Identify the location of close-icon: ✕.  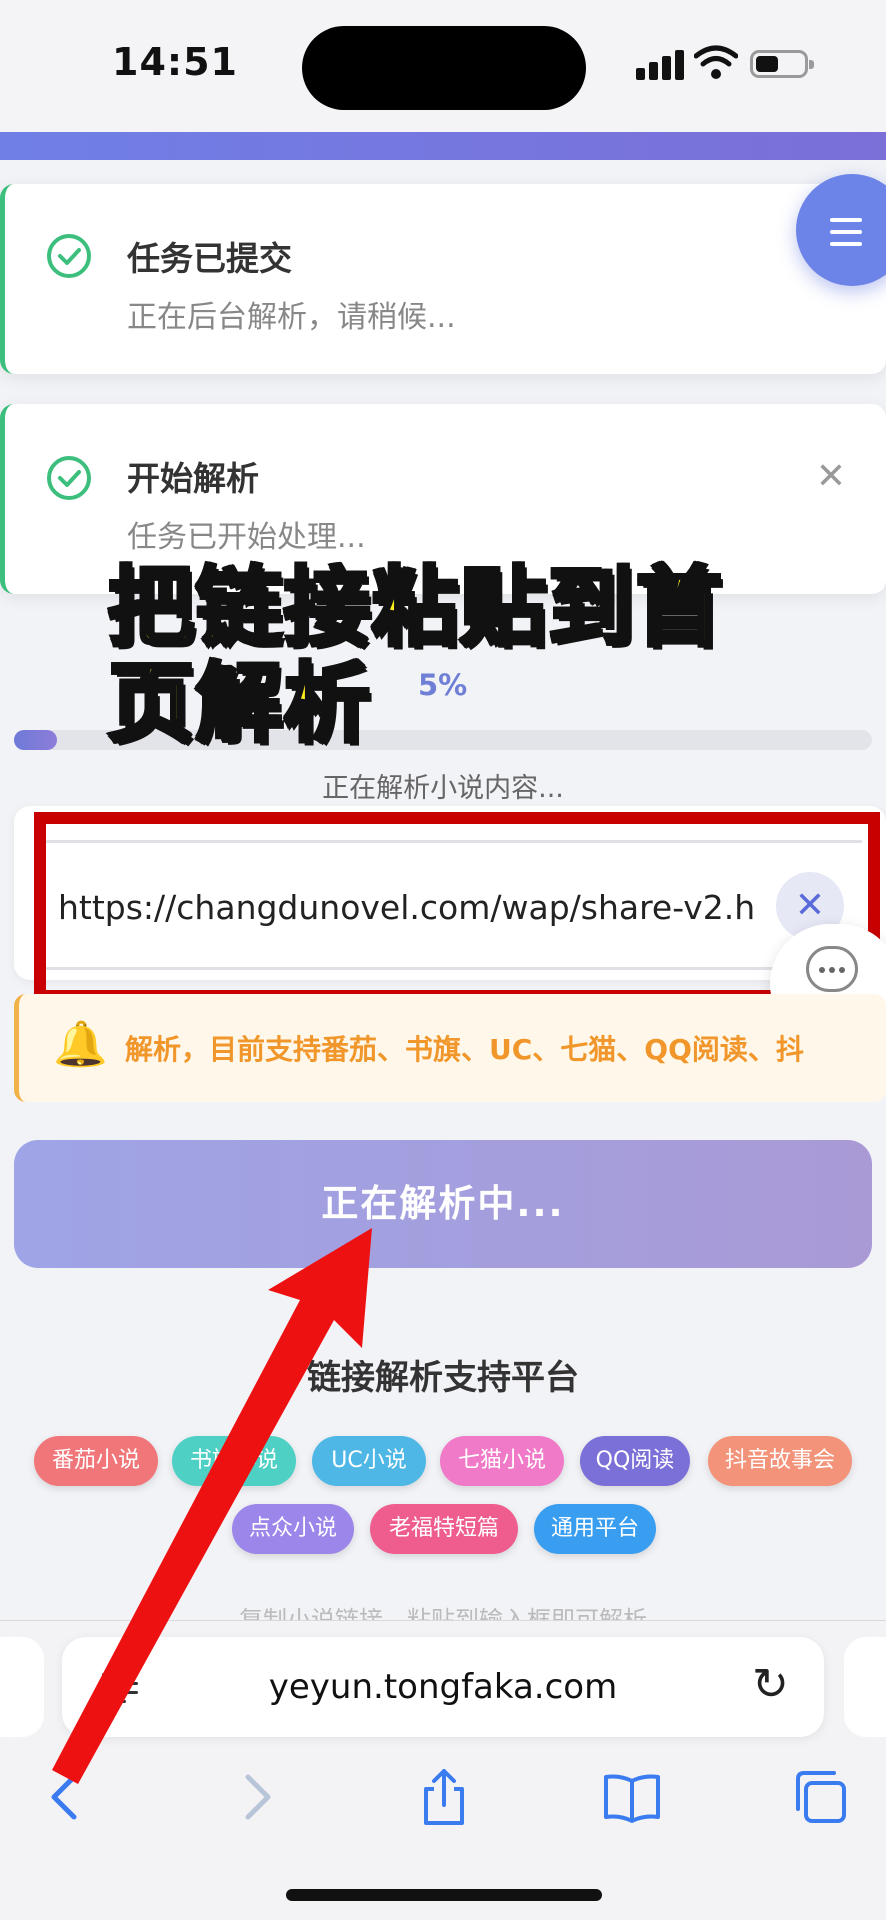
(831, 476).